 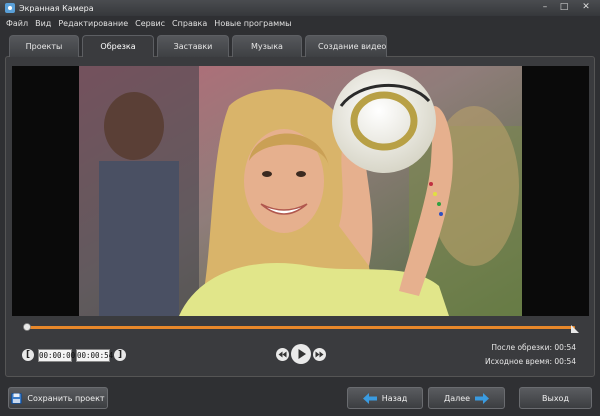 I want to click on back-button: Назад, so click(x=385, y=398).